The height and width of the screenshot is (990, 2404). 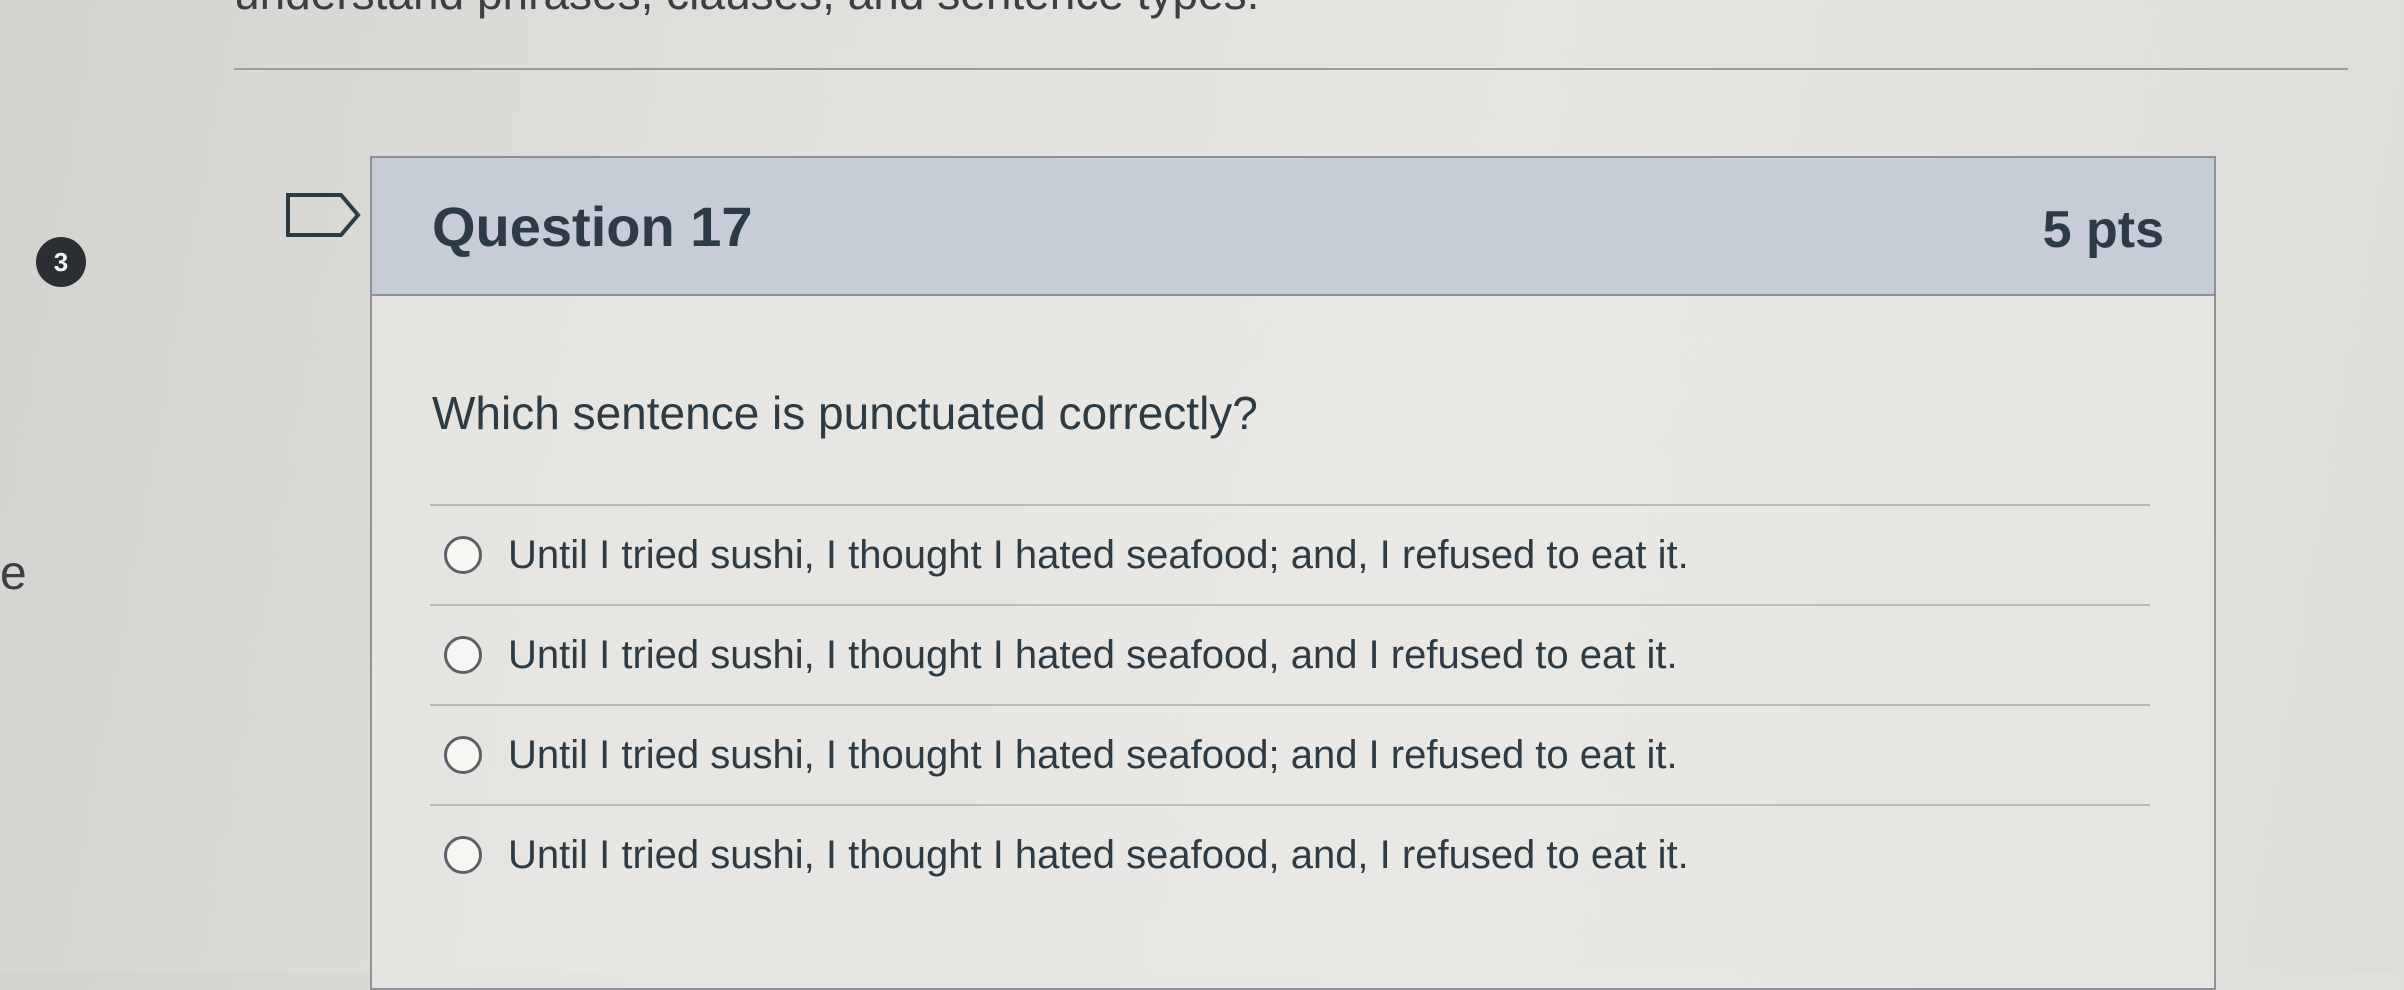 I want to click on question-prompt: Which sentence is punctuated correctly?, so click(x=845, y=413).